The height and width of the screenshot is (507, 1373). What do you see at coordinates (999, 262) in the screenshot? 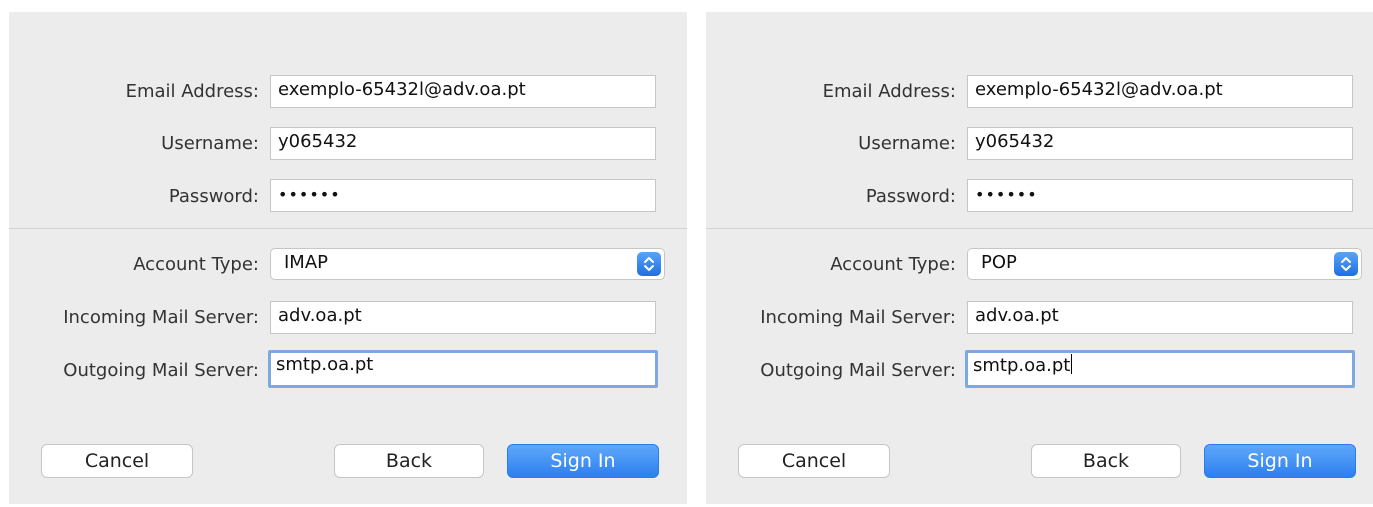
I see `account-type-value: POP` at bounding box center [999, 262].